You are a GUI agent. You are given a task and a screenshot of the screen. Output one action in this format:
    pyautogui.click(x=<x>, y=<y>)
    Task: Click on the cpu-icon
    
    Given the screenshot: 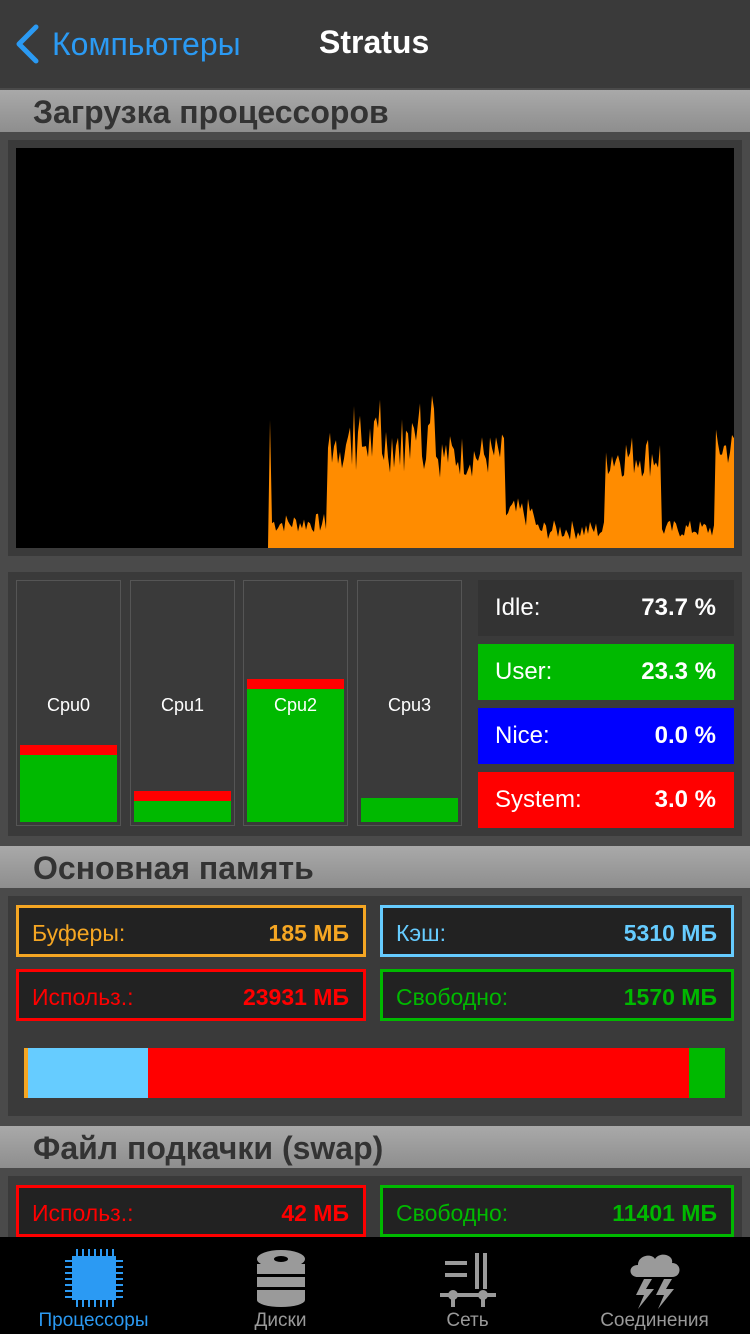 What is the action you would take?
    pyautogui.click(x=93, y=1278)
    